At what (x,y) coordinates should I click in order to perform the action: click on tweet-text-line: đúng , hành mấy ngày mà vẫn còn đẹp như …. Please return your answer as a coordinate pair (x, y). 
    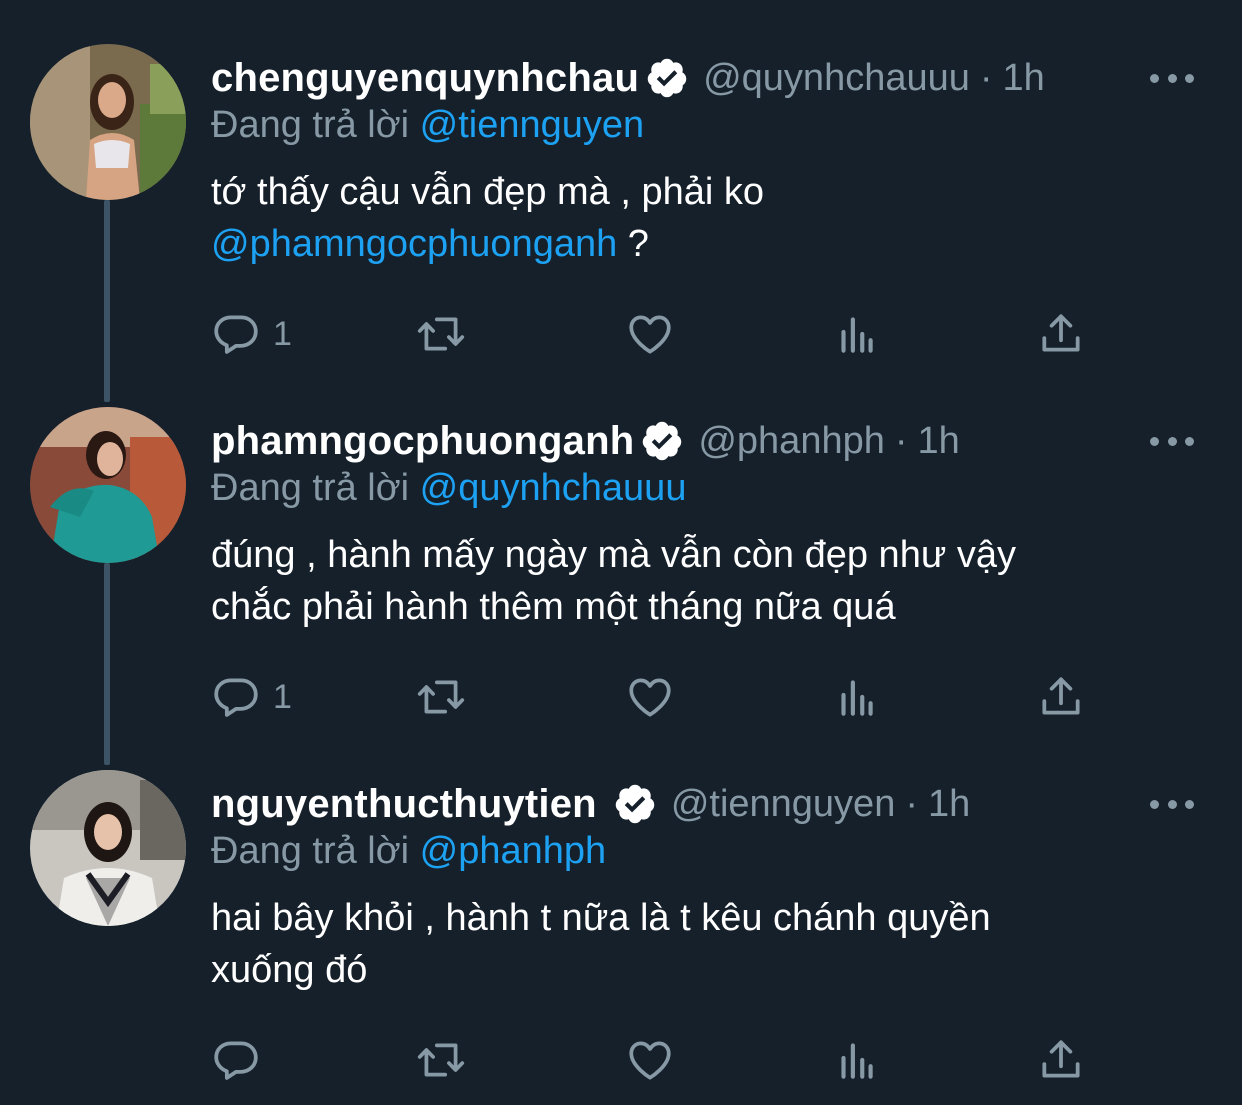
    Looking at the image, I should click on (613, 555).